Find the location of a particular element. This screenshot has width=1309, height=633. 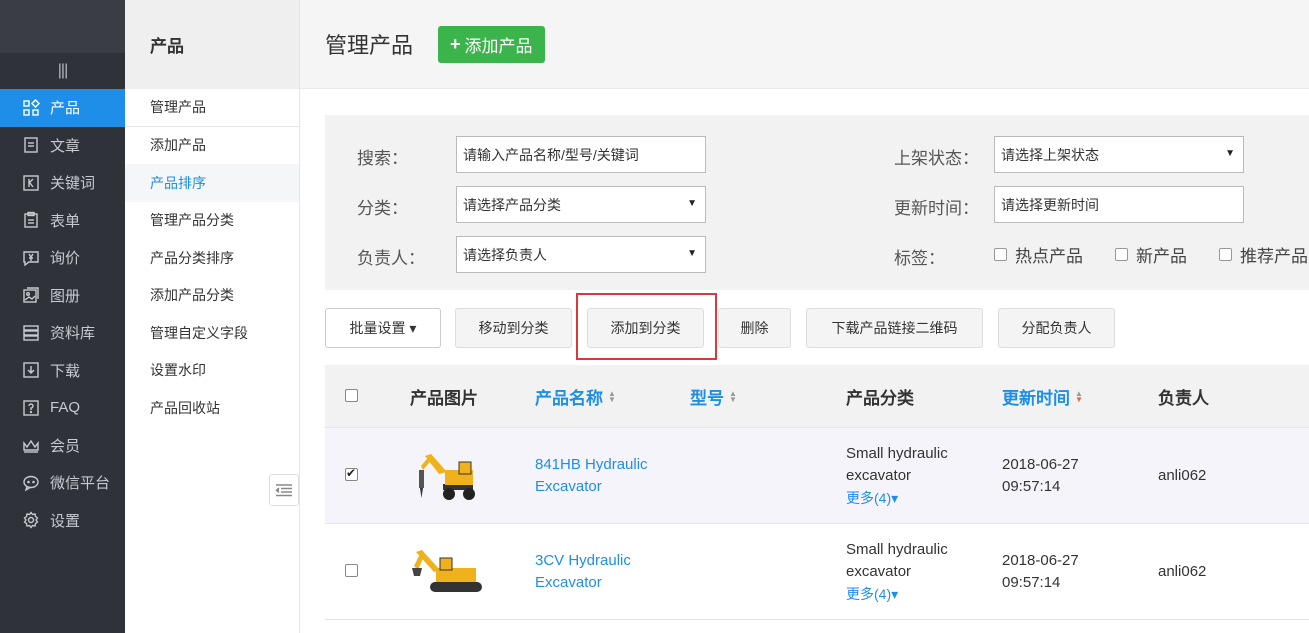

chevron-down-icon: ▼ is located at coordinates (692, 253).